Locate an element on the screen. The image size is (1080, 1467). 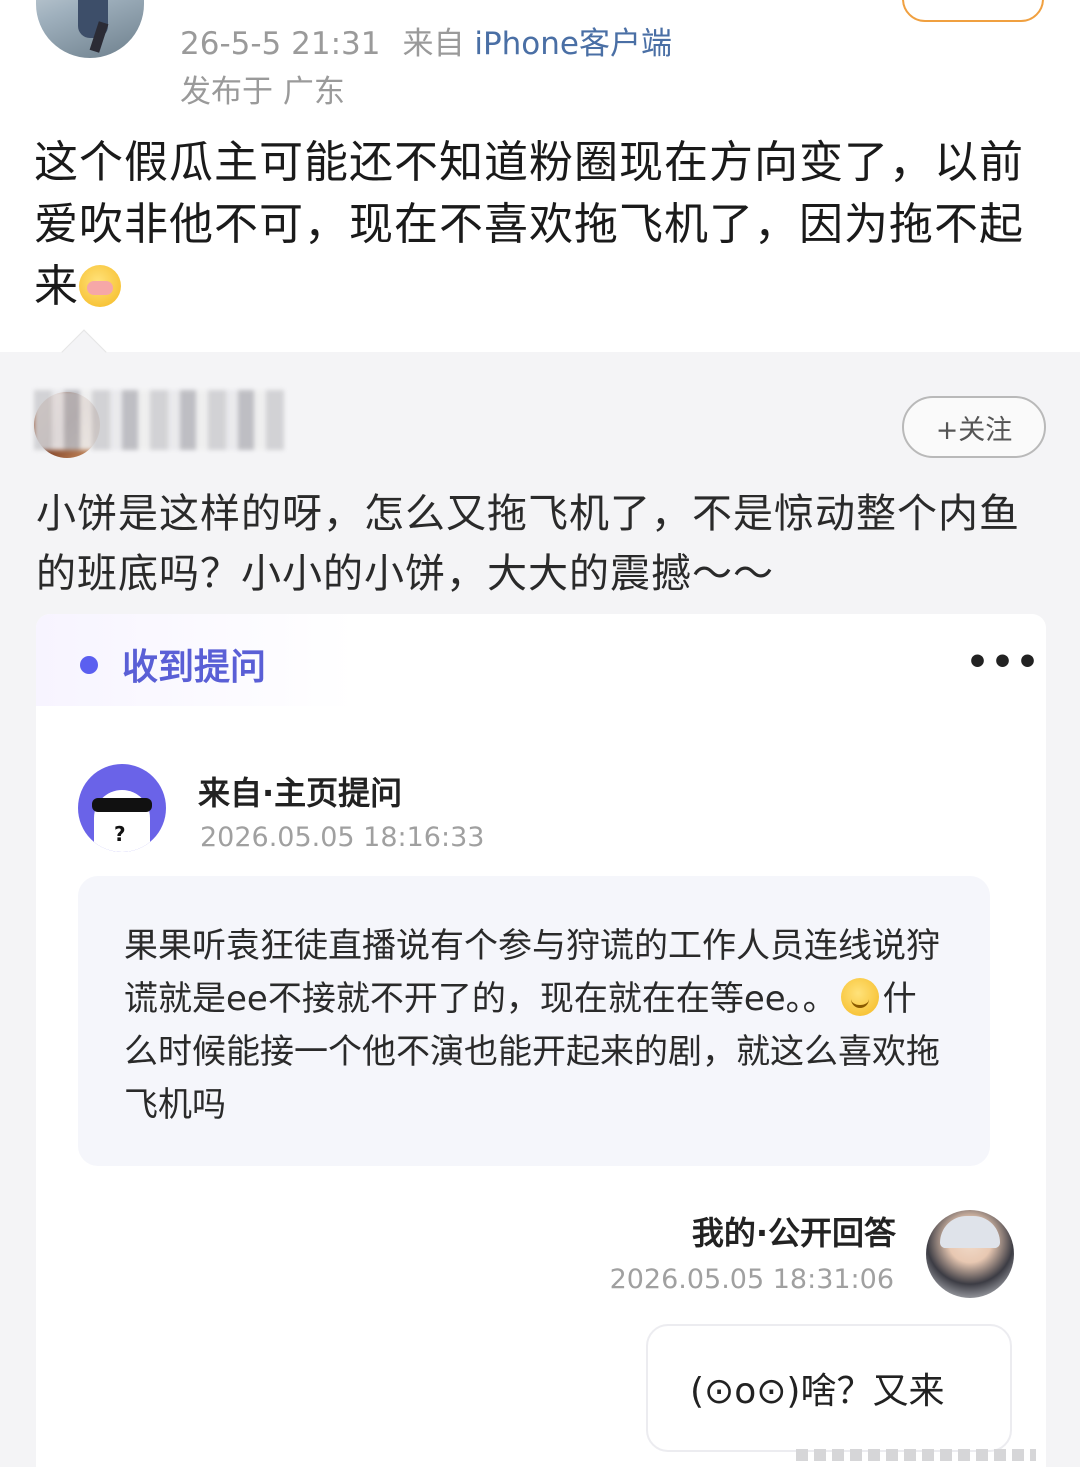
post-source-prefix: 来自 is located at coordinates (433, 44).